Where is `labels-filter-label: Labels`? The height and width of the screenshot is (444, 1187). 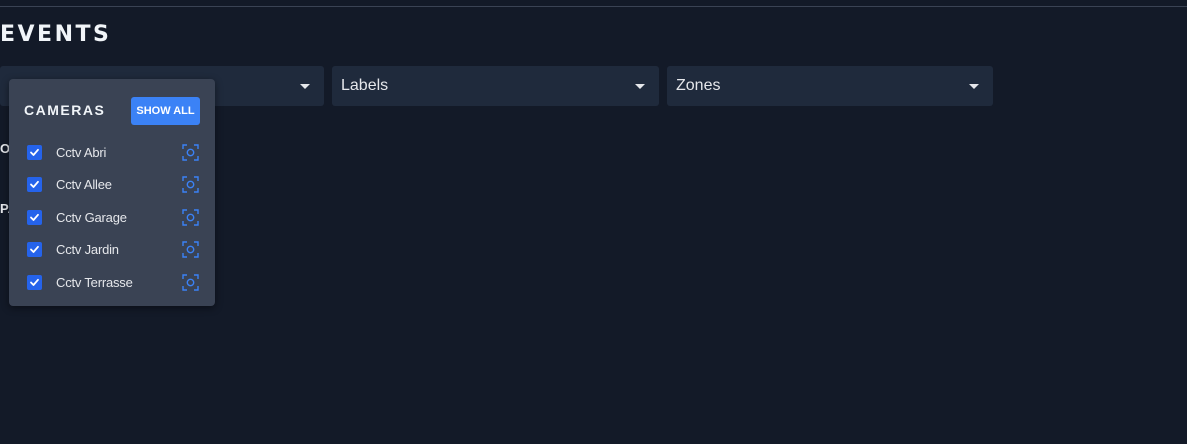
labels-filter-label: Labels is located at coordinates (365, 85).